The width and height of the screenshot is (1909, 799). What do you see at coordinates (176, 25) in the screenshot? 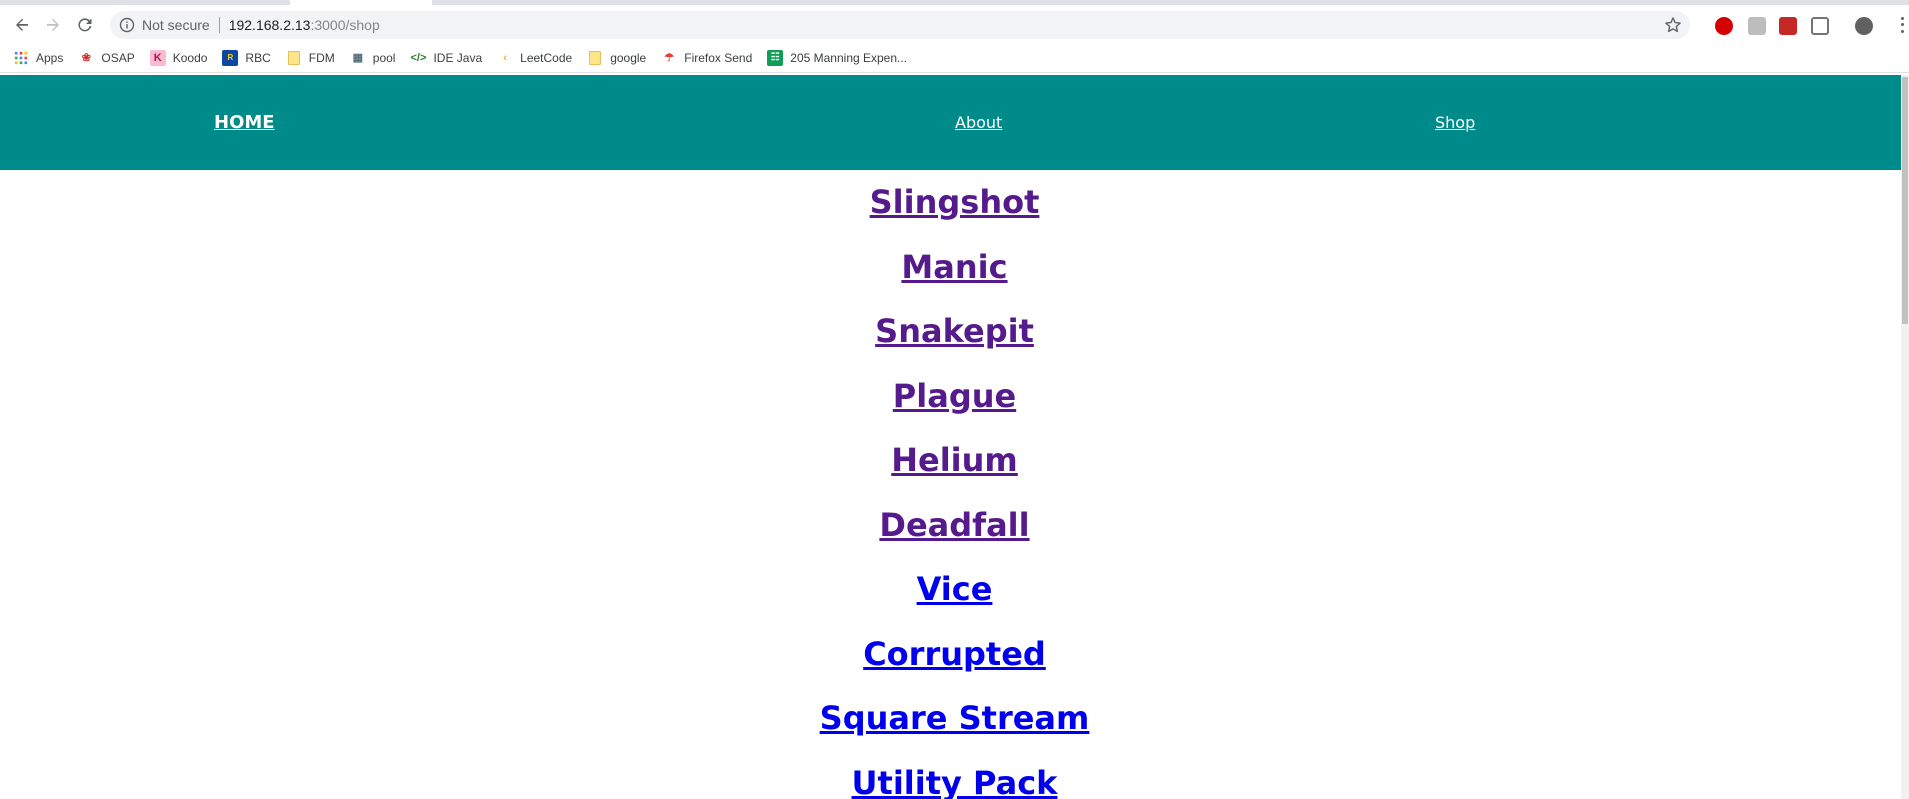
I see `security-label: Not secure` at bounding box center [176, 25].